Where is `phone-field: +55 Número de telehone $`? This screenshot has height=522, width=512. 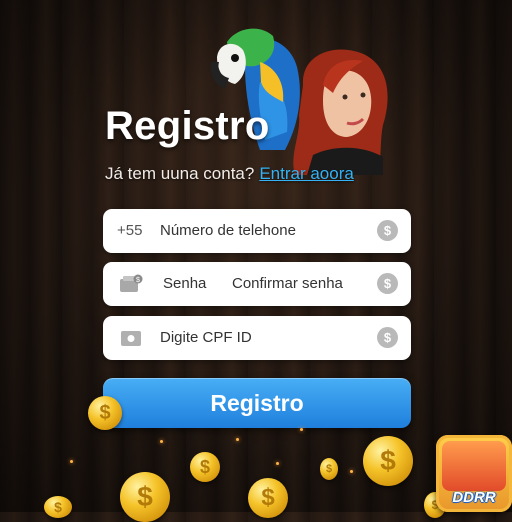
phone-field: +55 Número de telehone $ is located at coordinates (257, 231).